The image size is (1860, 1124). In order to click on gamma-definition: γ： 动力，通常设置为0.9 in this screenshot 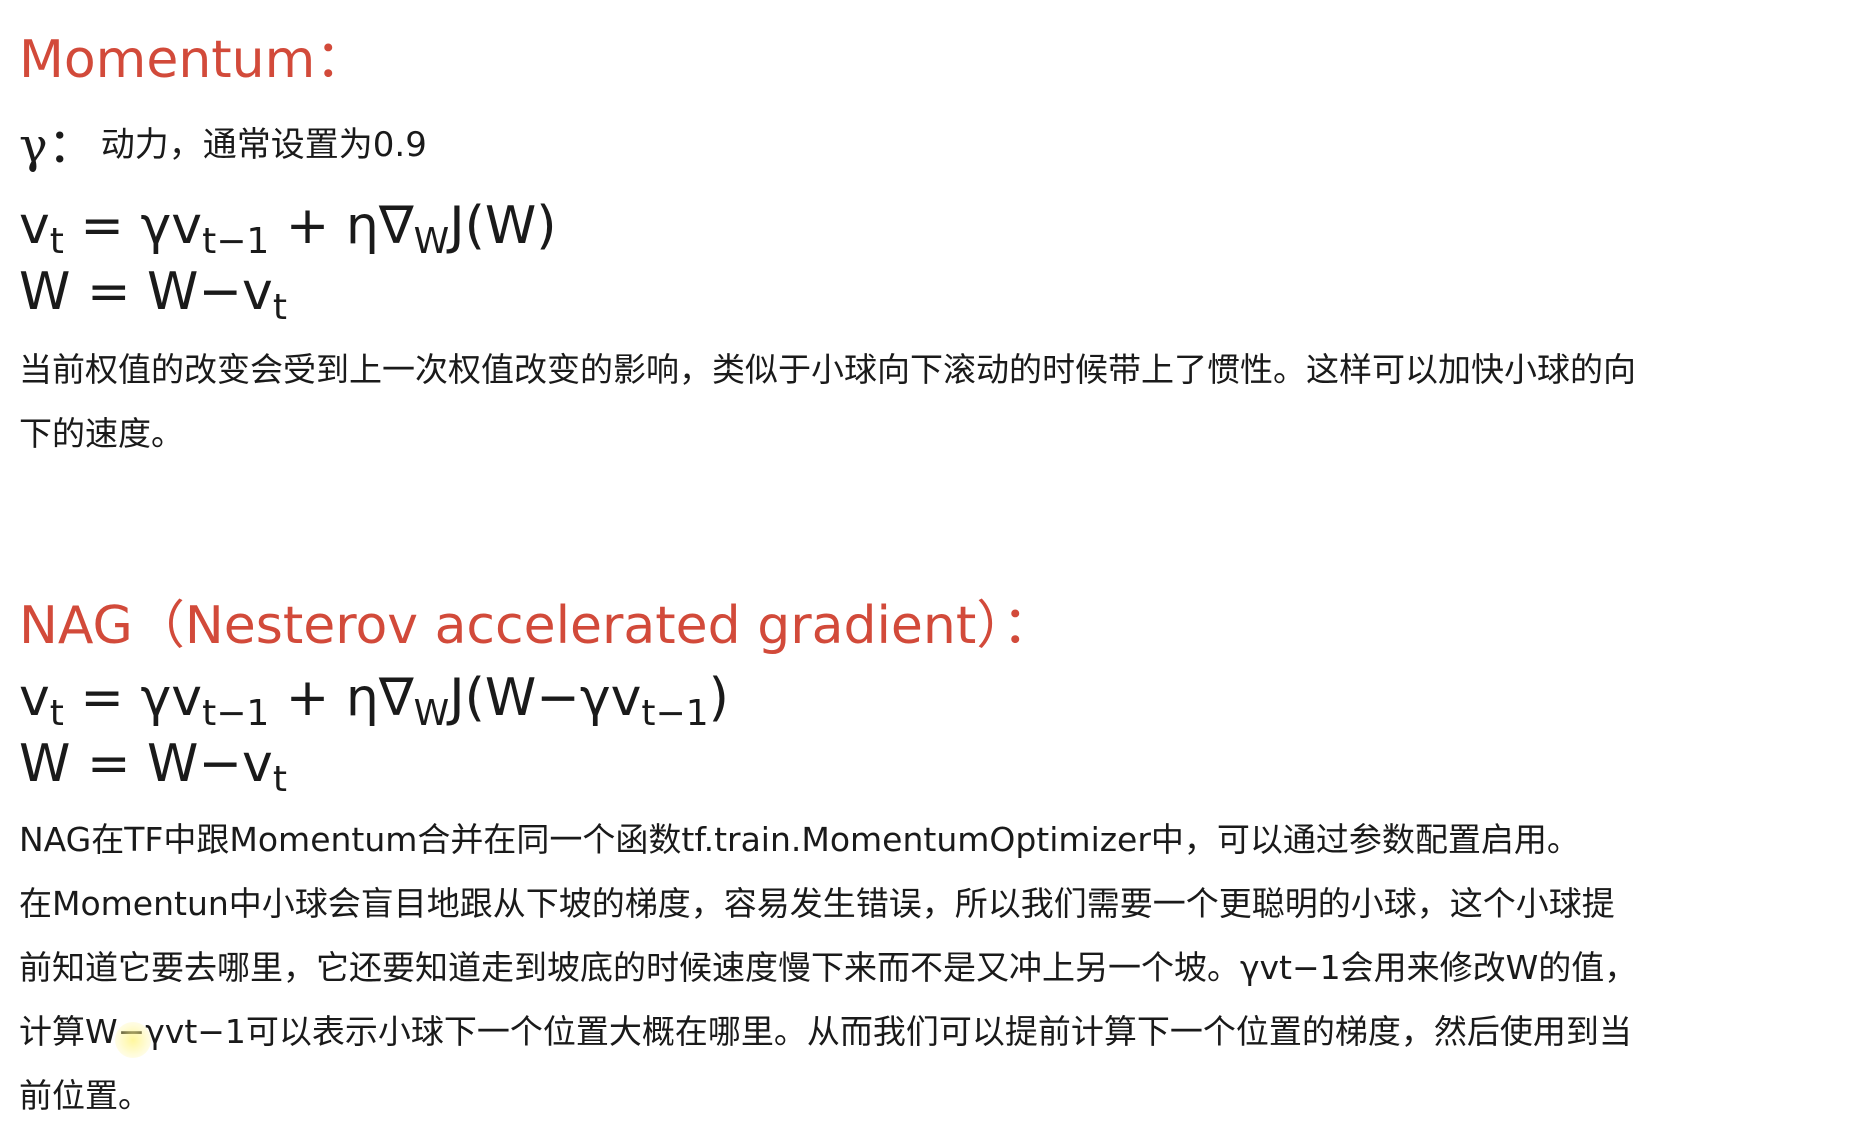, I will do `click(223, 146)`.